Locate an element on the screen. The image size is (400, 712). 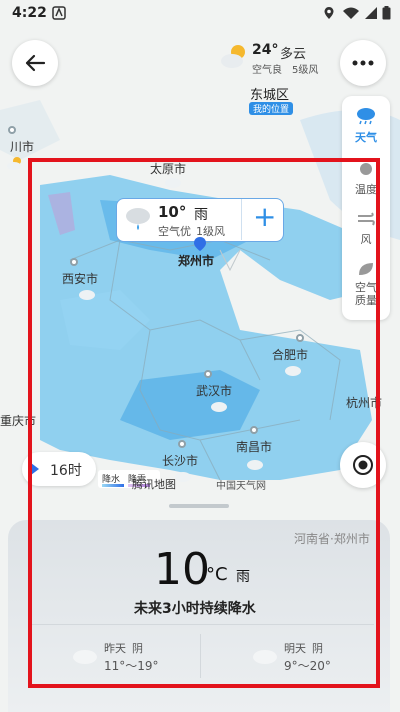
more-button is located at coordinates (363, 63).